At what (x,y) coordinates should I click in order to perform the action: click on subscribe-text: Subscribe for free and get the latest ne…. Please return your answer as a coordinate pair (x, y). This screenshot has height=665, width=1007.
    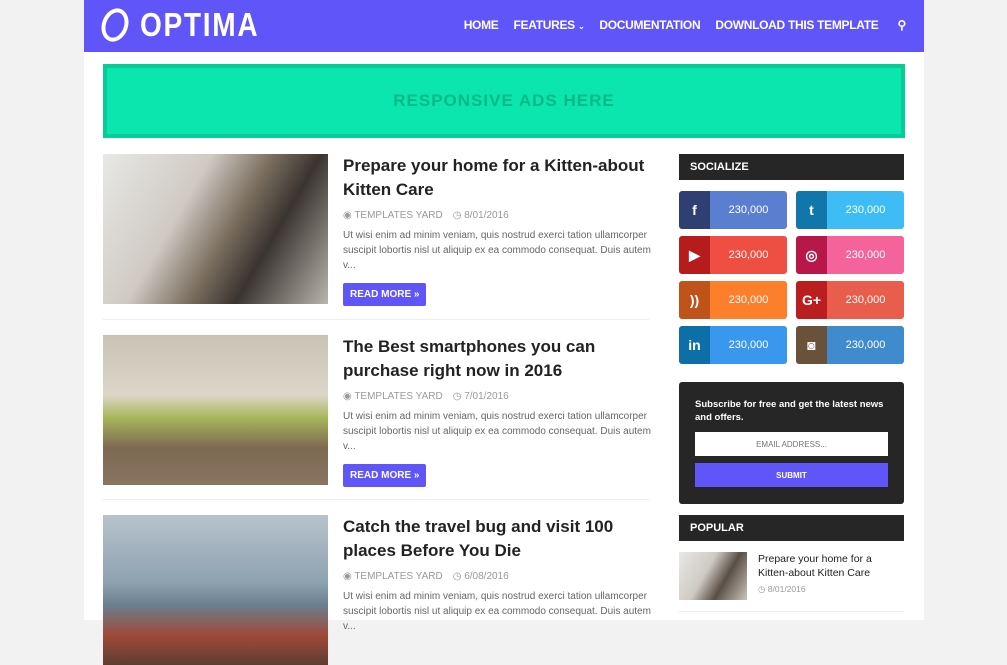
    Looking at the image, I should click on (789, 411).